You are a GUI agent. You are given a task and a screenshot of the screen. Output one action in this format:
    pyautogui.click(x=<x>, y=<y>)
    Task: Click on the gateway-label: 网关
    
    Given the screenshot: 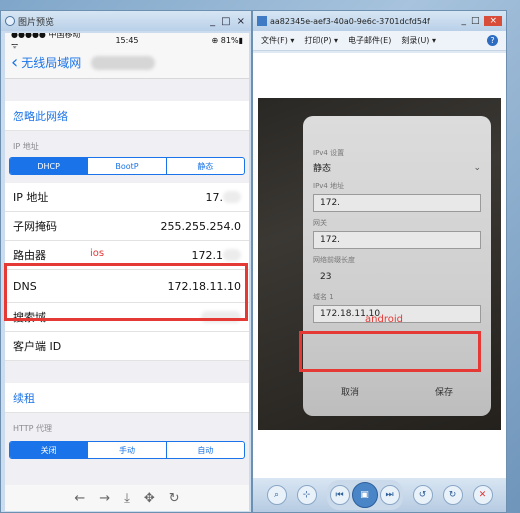 What is the action you would take?
    pyautogui.click(x=320, y=223)
    